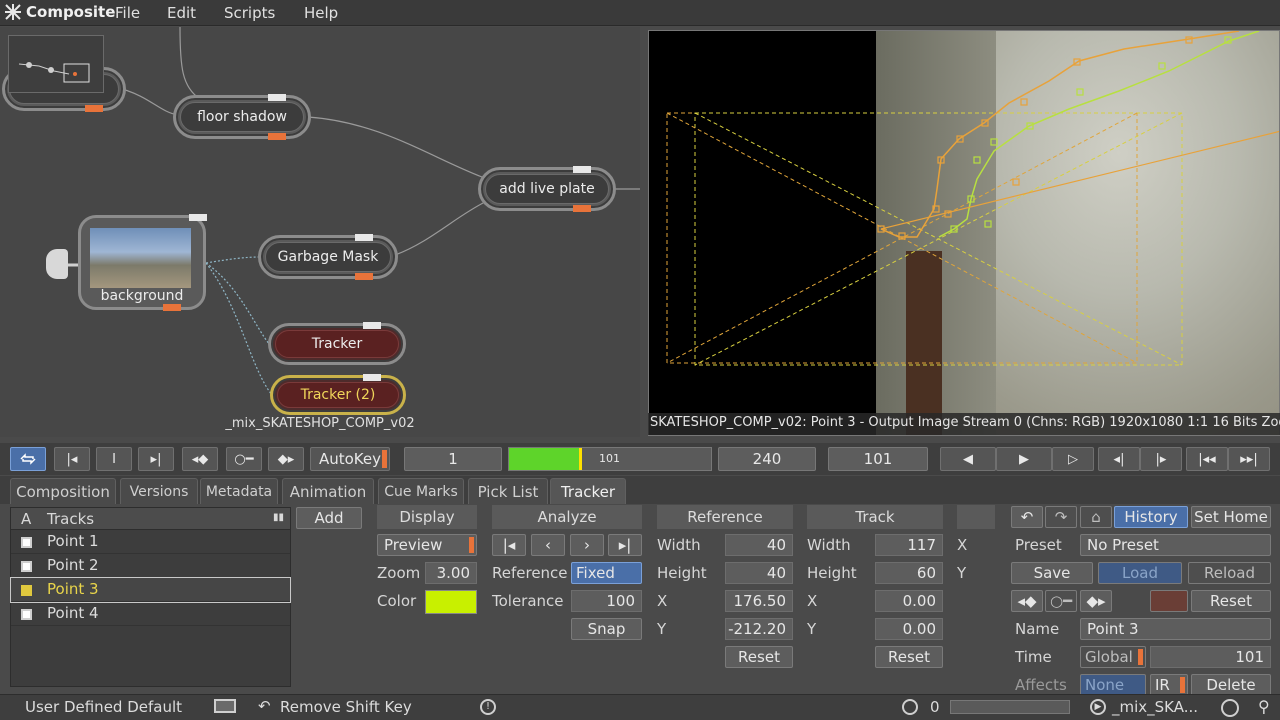  I want to click on ref-reset-button: Reset, so click(759, 657).